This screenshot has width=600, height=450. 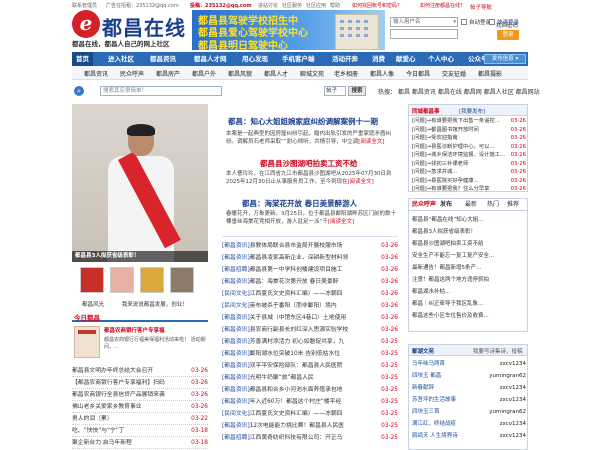 I want to click on list-item: [都昌资讯]鄱阳湖水位突破10米 告别低枯水位 03-25, so click(x=310, y=354).